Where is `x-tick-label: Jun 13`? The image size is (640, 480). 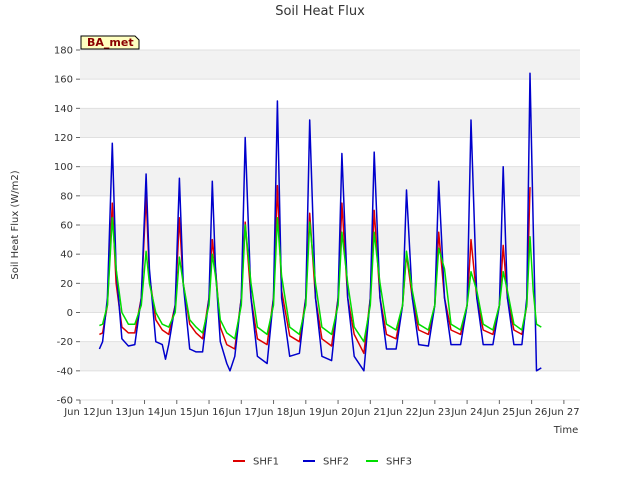
x-tick-label: Jun 13 is located at coordinates (111, 412).